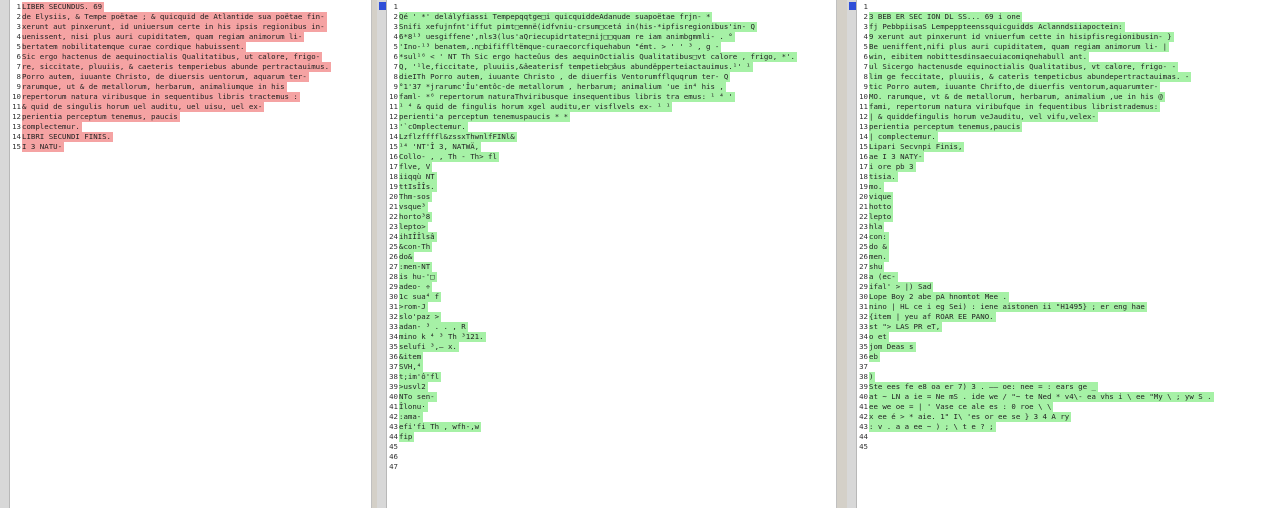 The width and height of the screenshot is (1280, 508). I want to click on text-line: 24con:, so click(1069, 237).